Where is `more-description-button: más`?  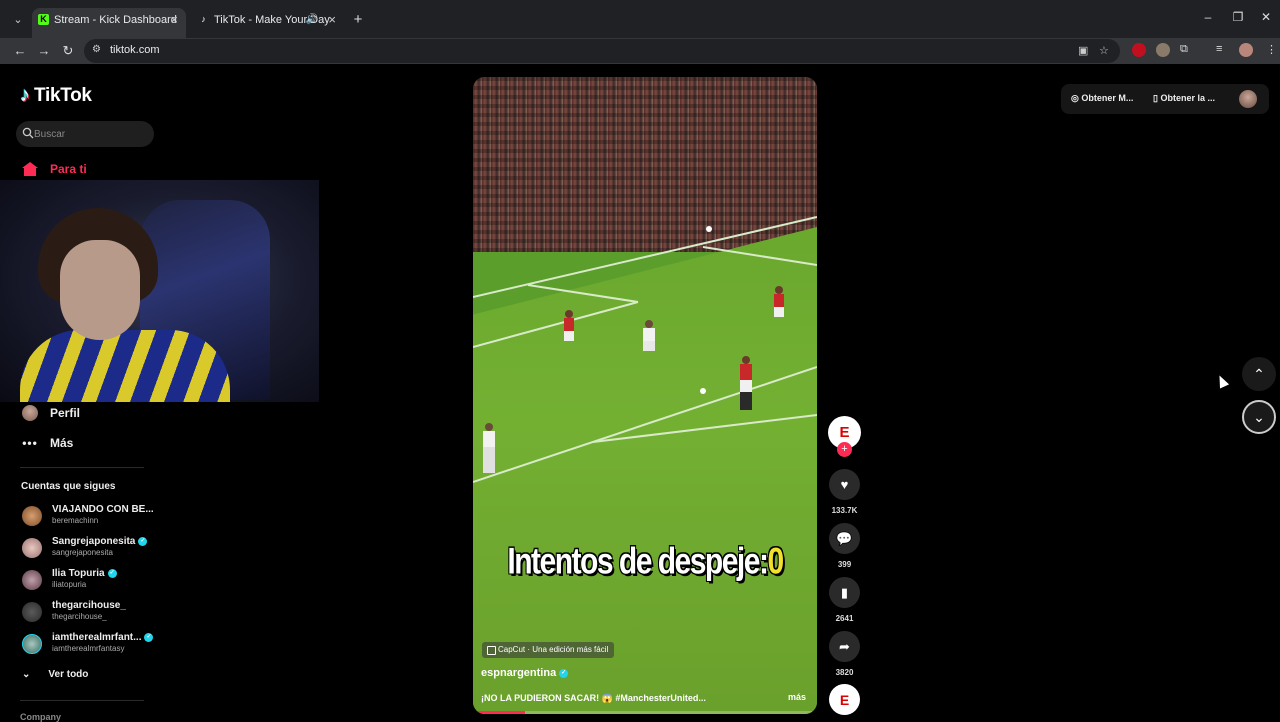 more-description-button: más is located at coordinates (797, 697).